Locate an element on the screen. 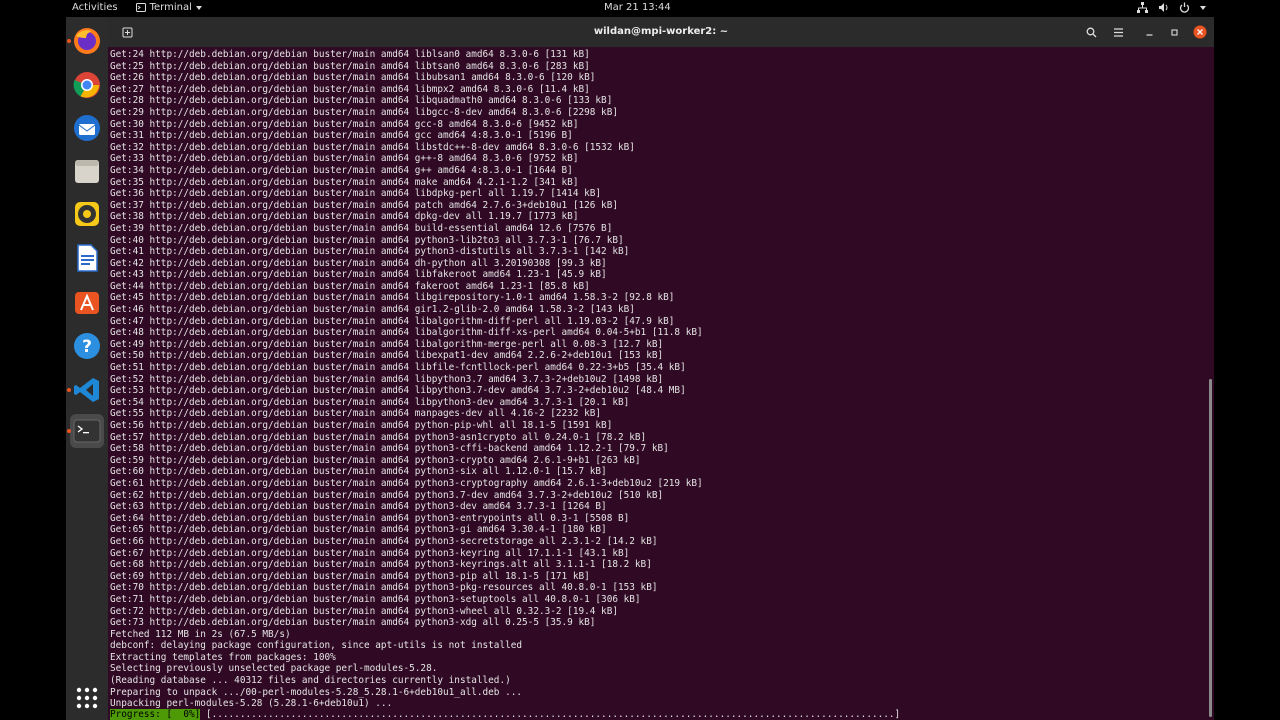 The image size is (1280, 720). dock-terminal is located at coordinates (85, 431).